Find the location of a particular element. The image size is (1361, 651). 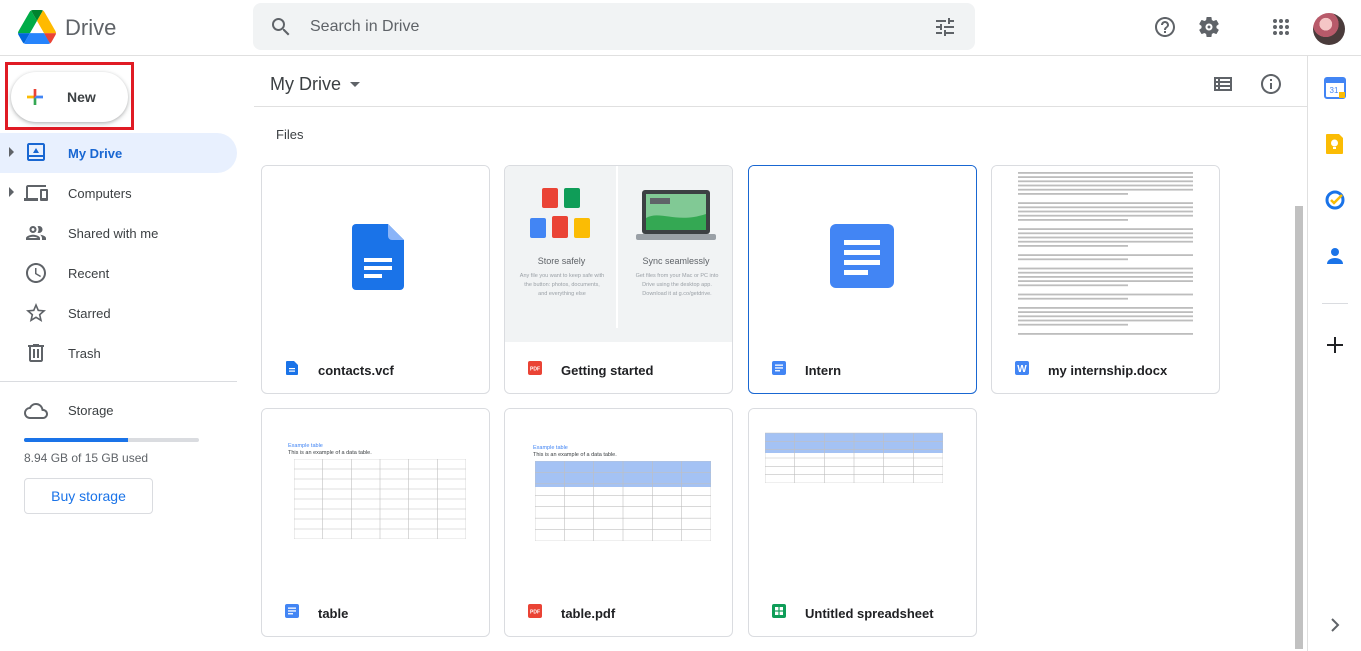

file-name: table is located at coordinates (333, 613).